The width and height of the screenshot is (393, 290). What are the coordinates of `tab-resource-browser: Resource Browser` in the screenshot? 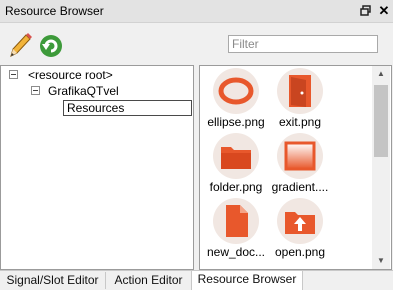 It's located at (247, 280).